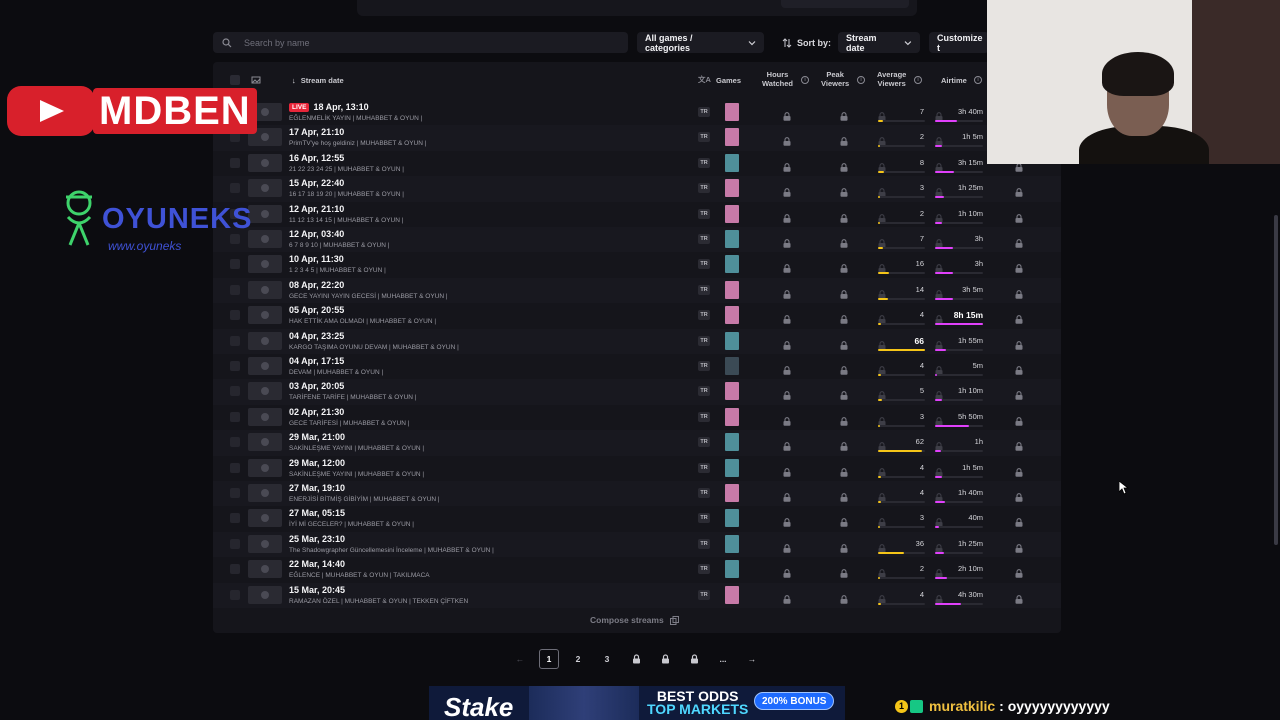 The height and width of the screenshot is (720, 1280). What do you see at coordinates (879, 42) in the screenshot?
I see `sort-dropdown: Stream date` at bounding box center [879, 42].